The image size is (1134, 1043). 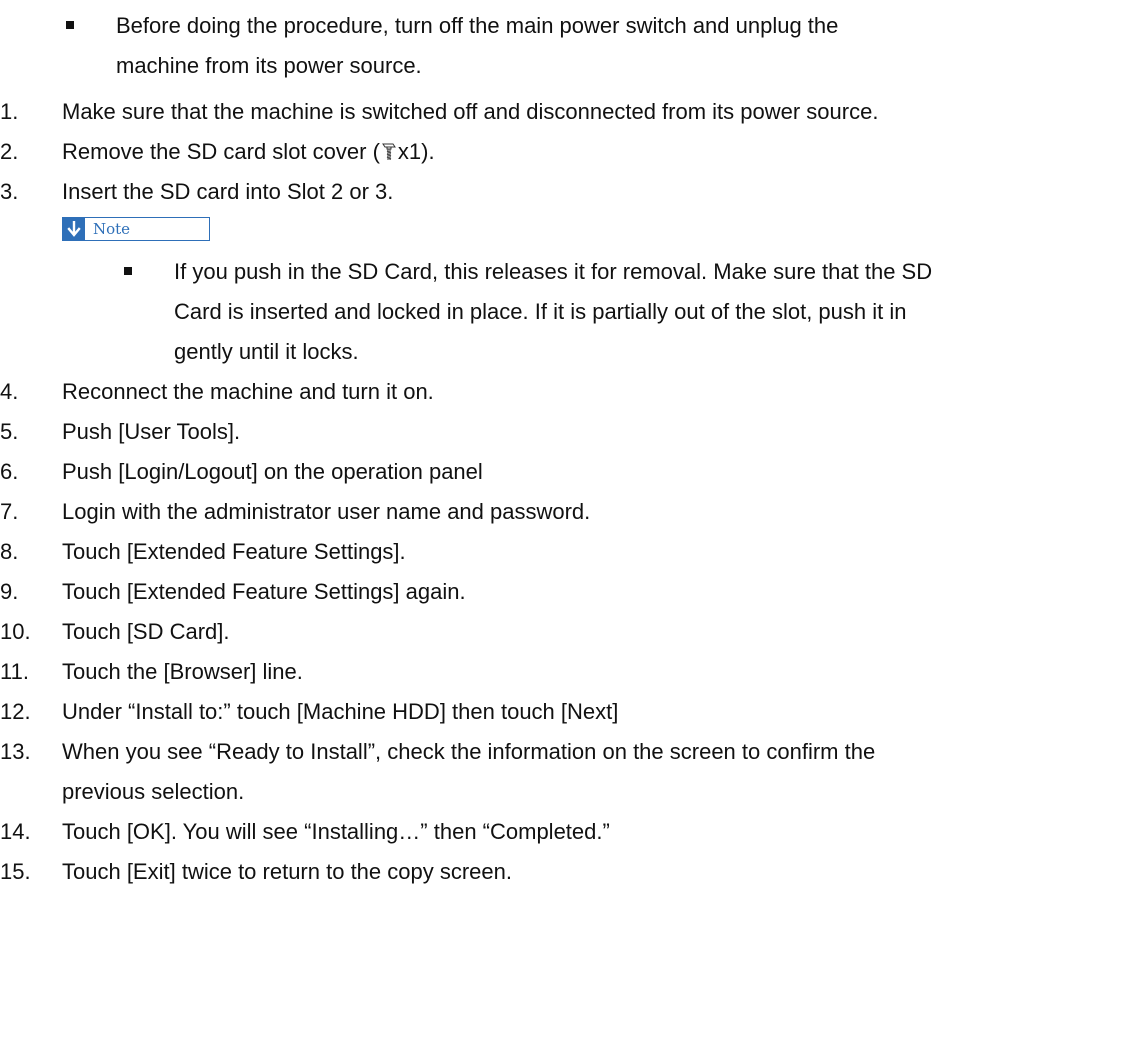 What do you see at coordinates (14, 671) in the screenshot?
I see `step-number: 11.` at bounding box center [14, 671].